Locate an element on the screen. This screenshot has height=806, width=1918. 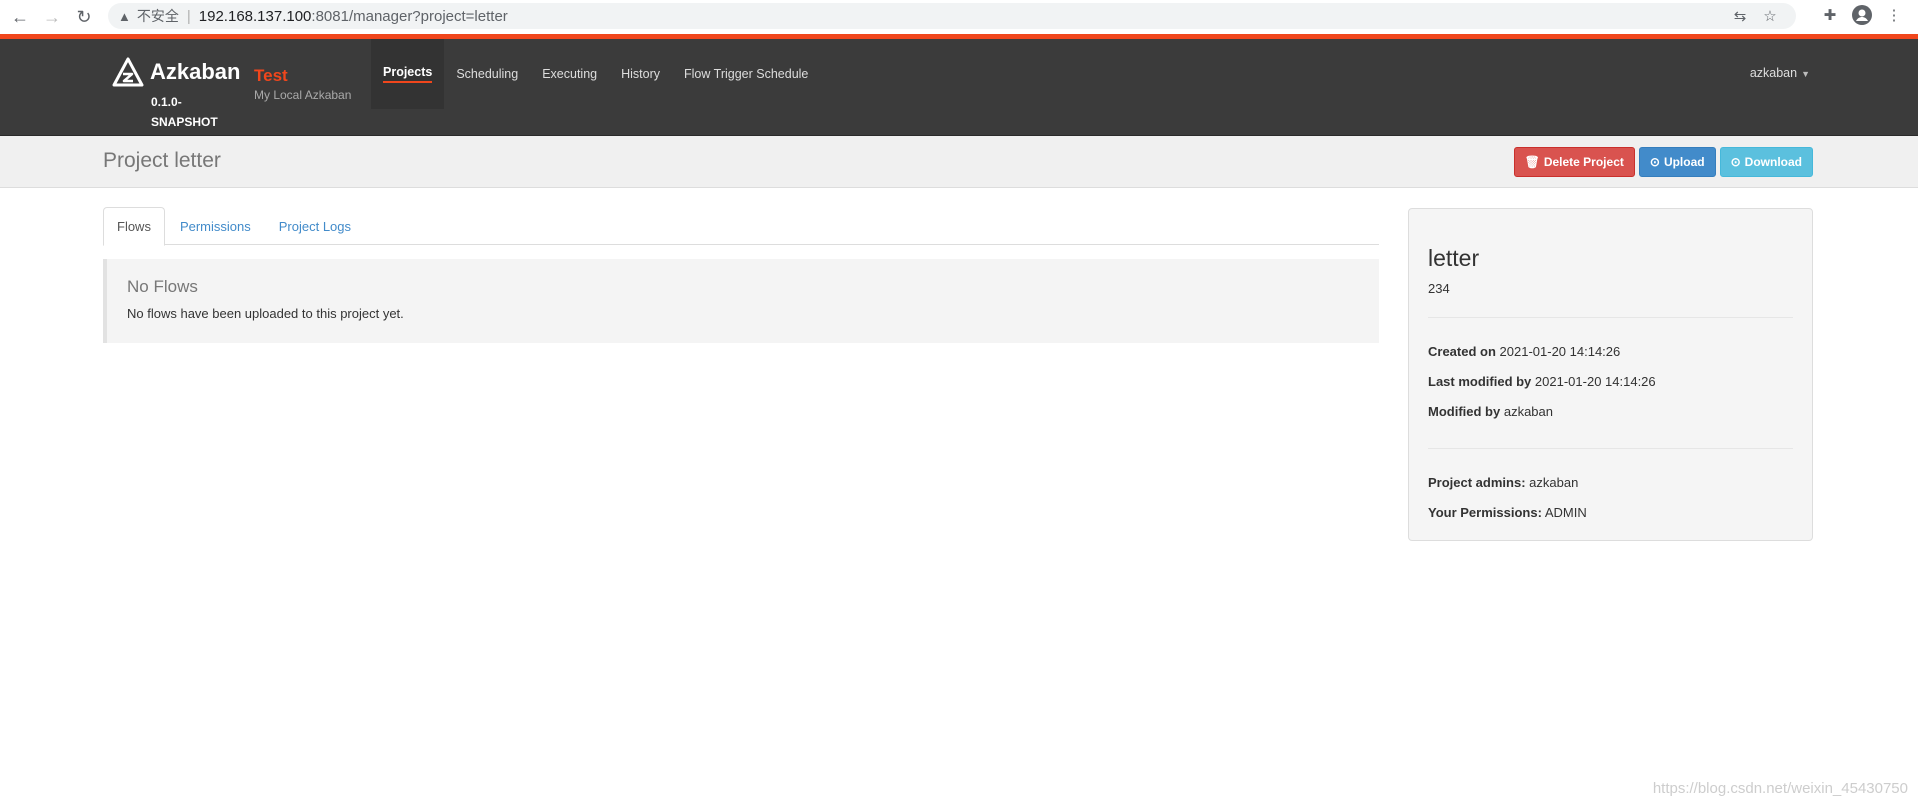
nav-item-flow-trigger-schedule: Flow Trigger Schedule is located at coordinates (746, 74).